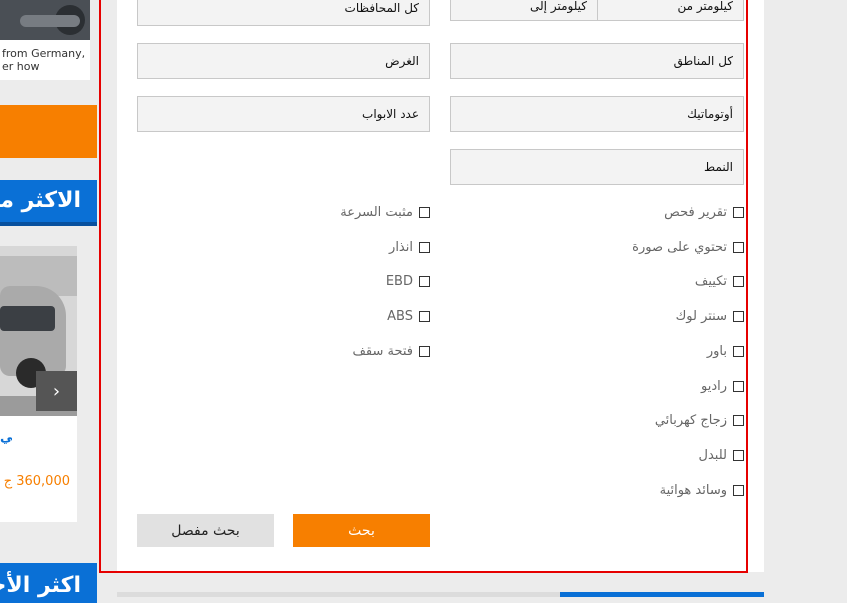 Image resolution: width=847 pixels, height=603 pixels. I want to click on car-card: › مي 360,000 ج, so click(38, 384).